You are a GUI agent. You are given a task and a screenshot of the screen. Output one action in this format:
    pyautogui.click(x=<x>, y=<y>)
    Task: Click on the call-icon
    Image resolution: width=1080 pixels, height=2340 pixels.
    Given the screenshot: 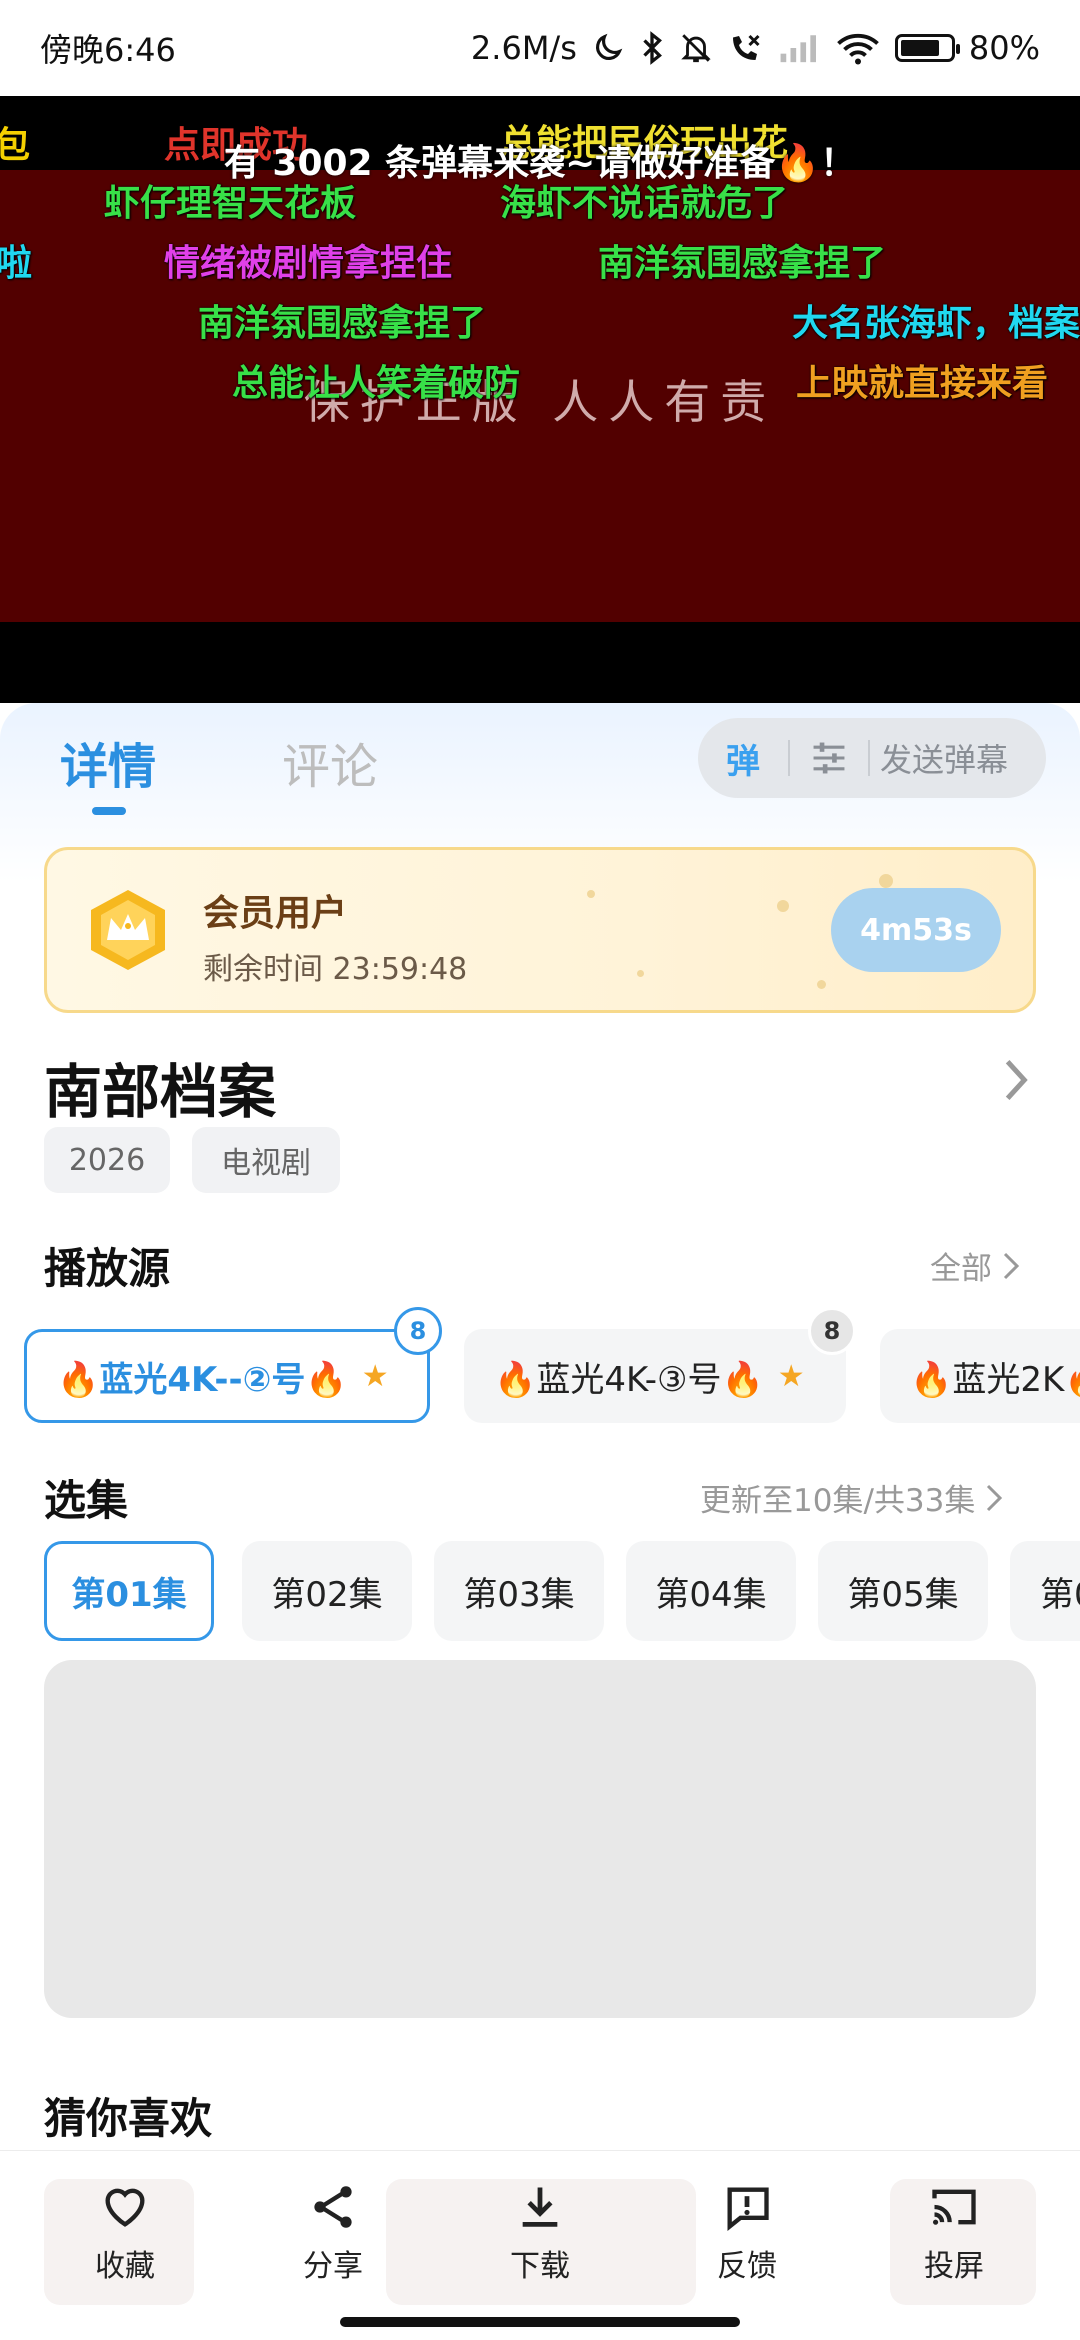 What is the action you would take?
    pyautogui.click(x=745, y=48)
    